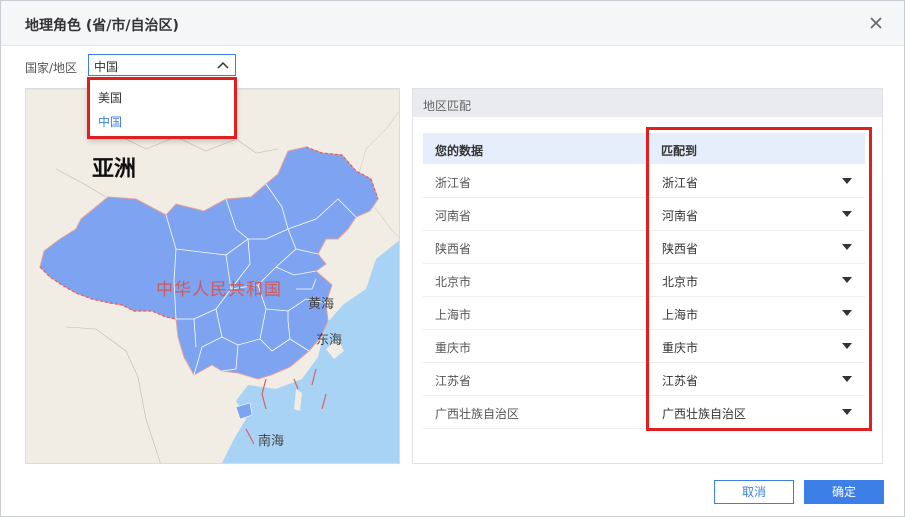 This screenshot has height=517, width=905. Describe the element at coordinates (759, 279) in the screenshot. I see `highlight-box-match-column` at that location.